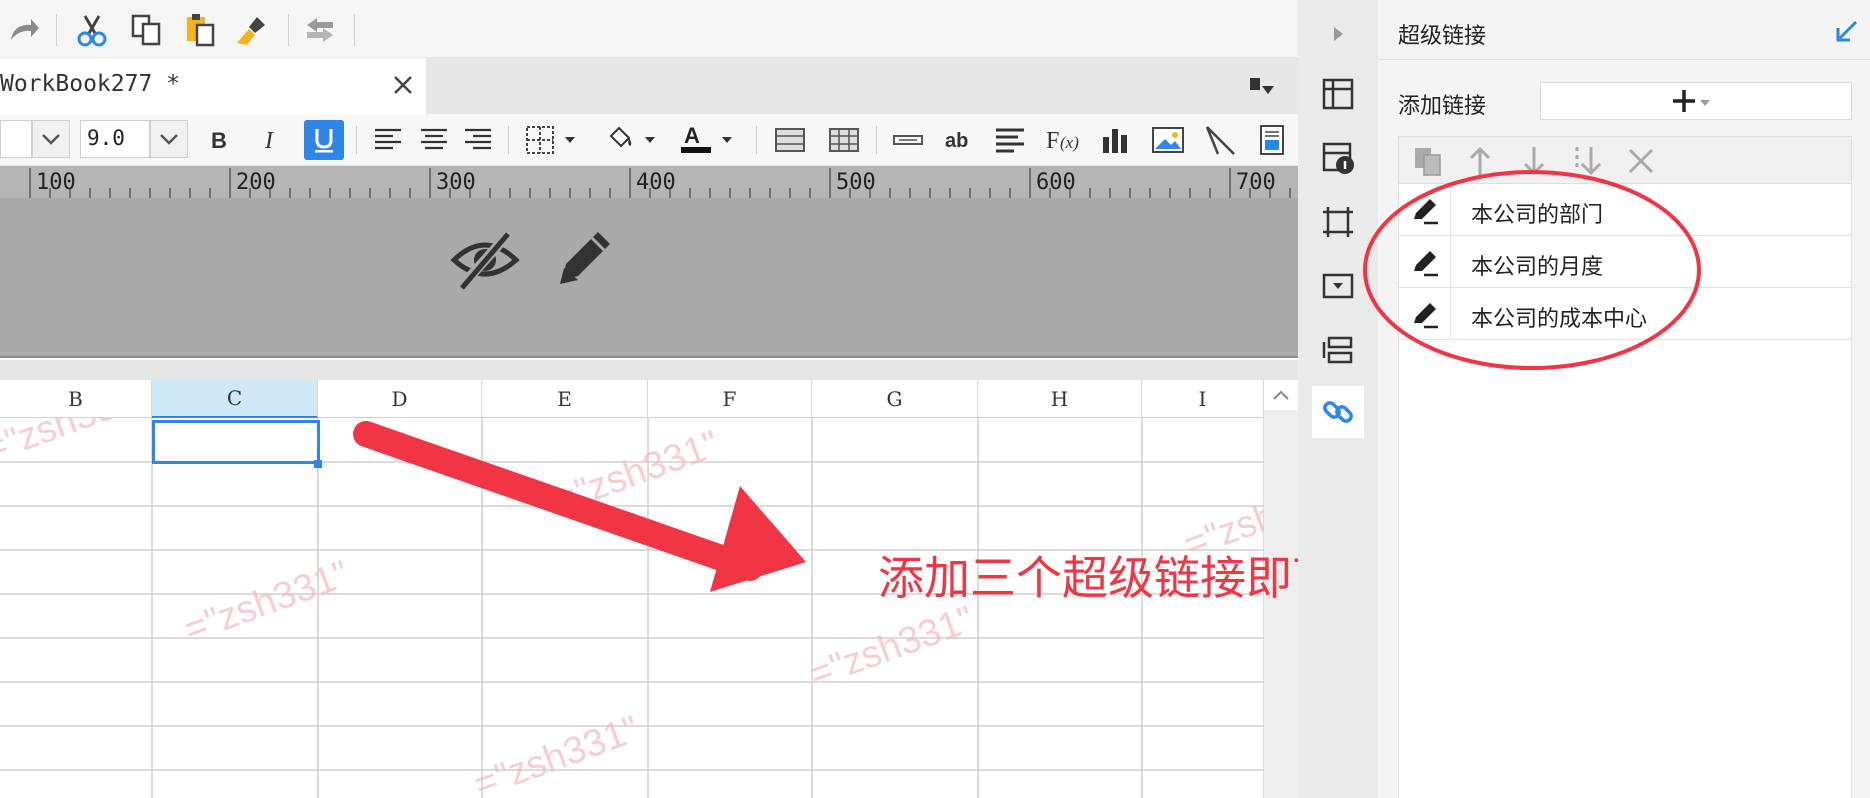  What do you see at coordinates (403, 85) in the screenshot?
I see `close-tab-icon` at bounding box center [403, 85].